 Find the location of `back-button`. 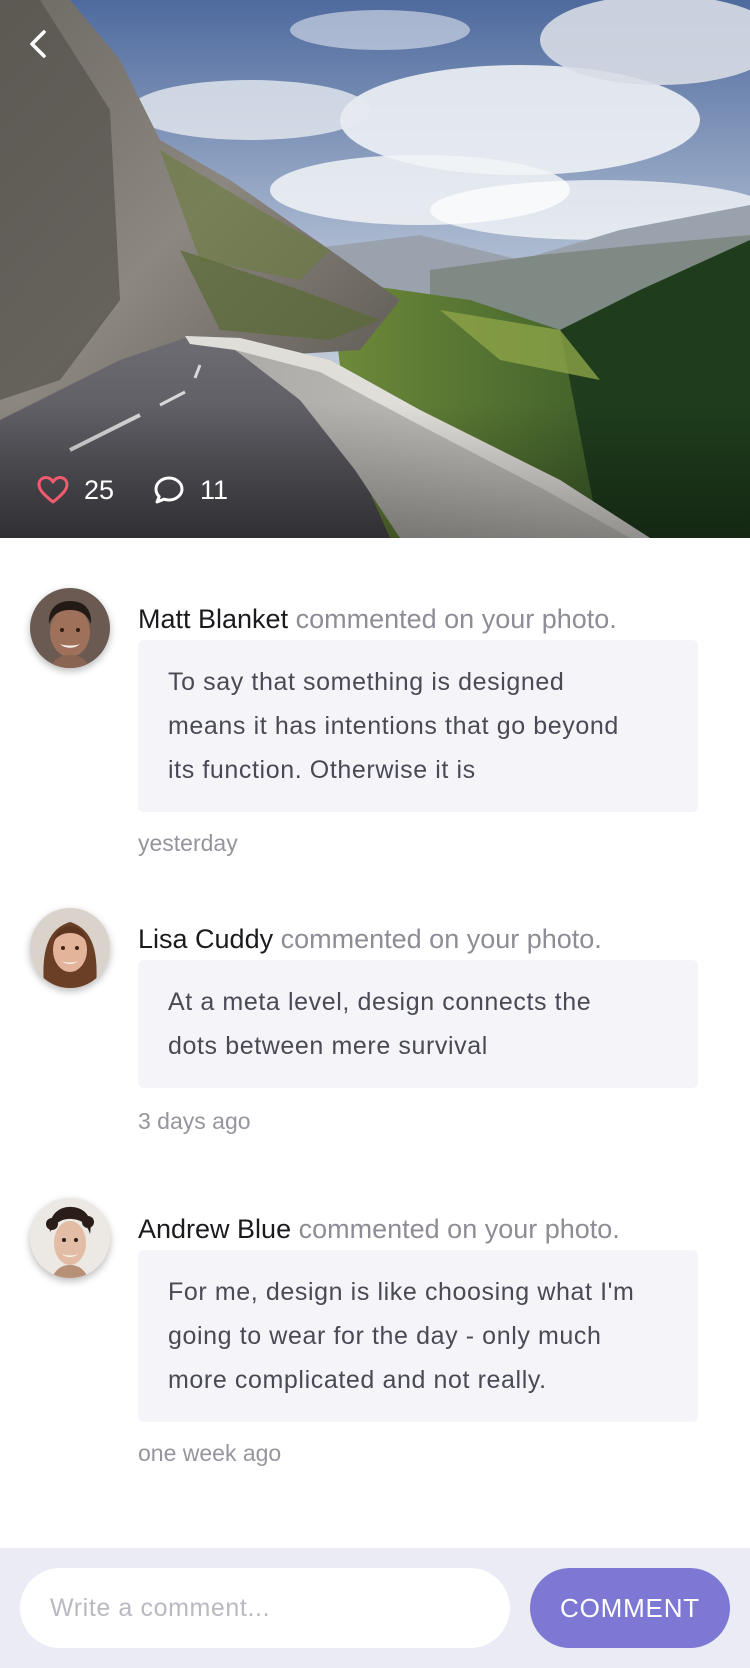

back-button is located at coordinates (38, 44).